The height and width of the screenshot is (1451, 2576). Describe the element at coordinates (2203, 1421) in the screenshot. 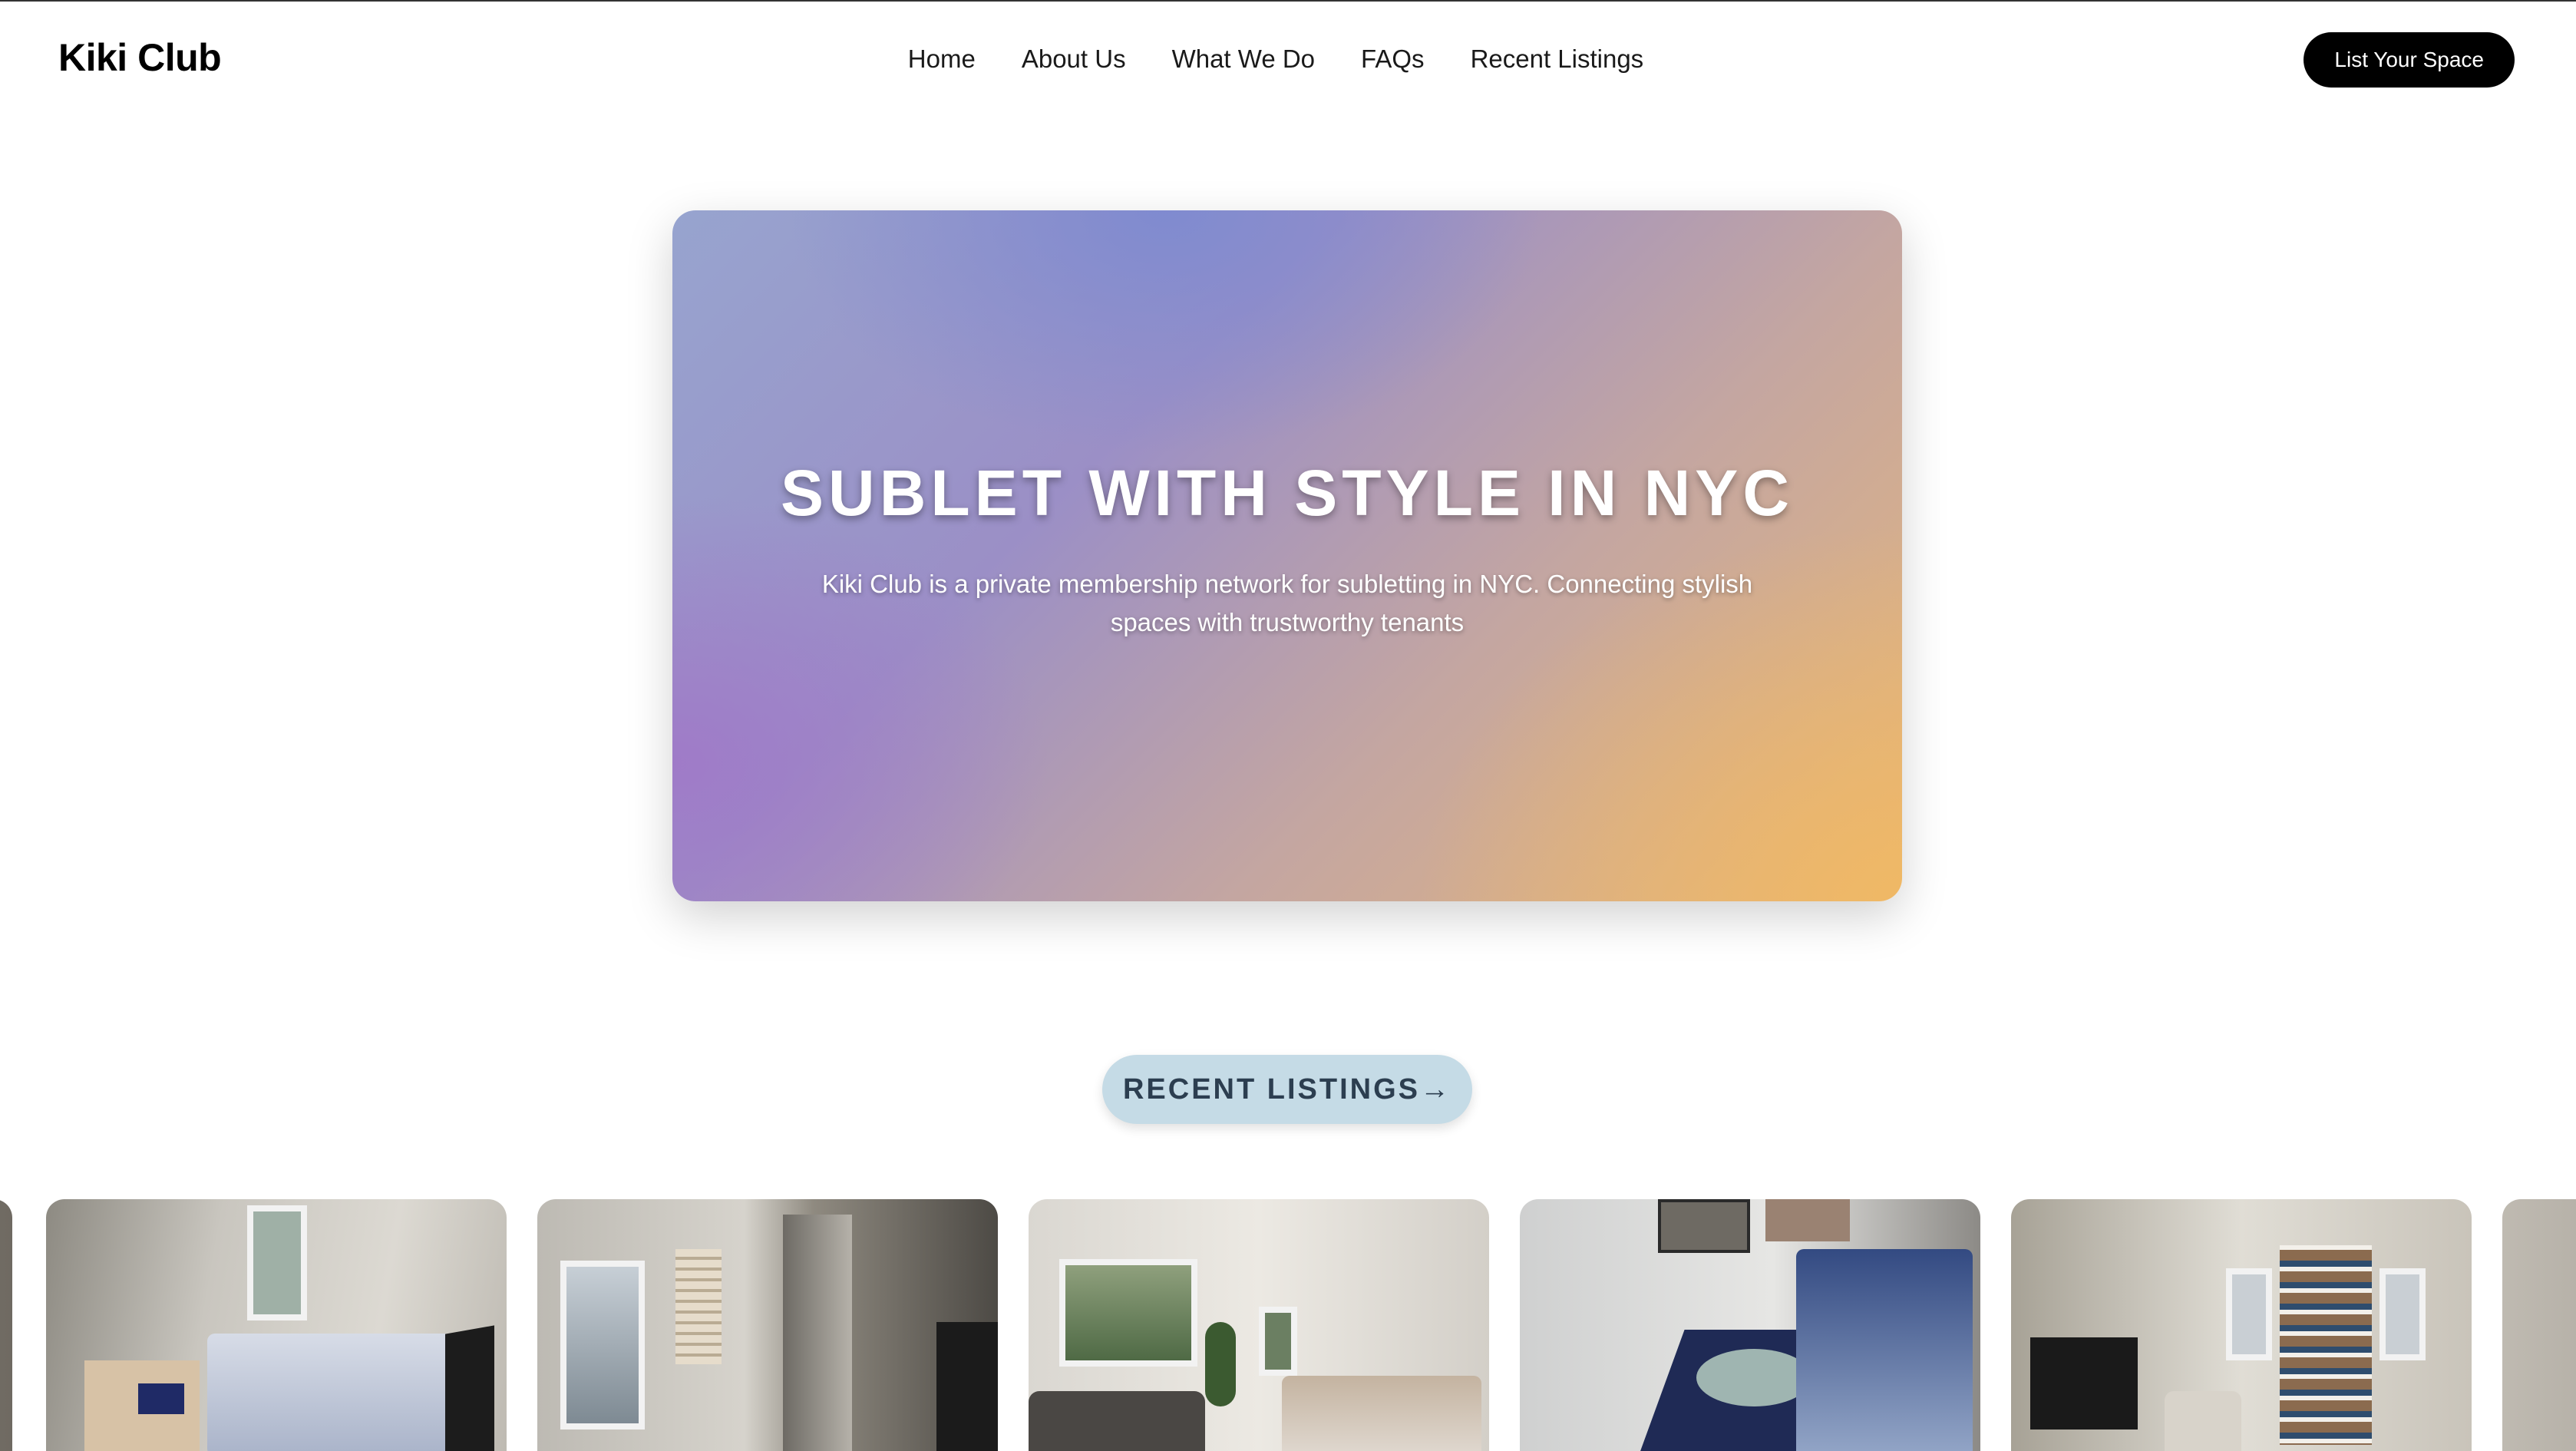

I see `armchair` at that location.